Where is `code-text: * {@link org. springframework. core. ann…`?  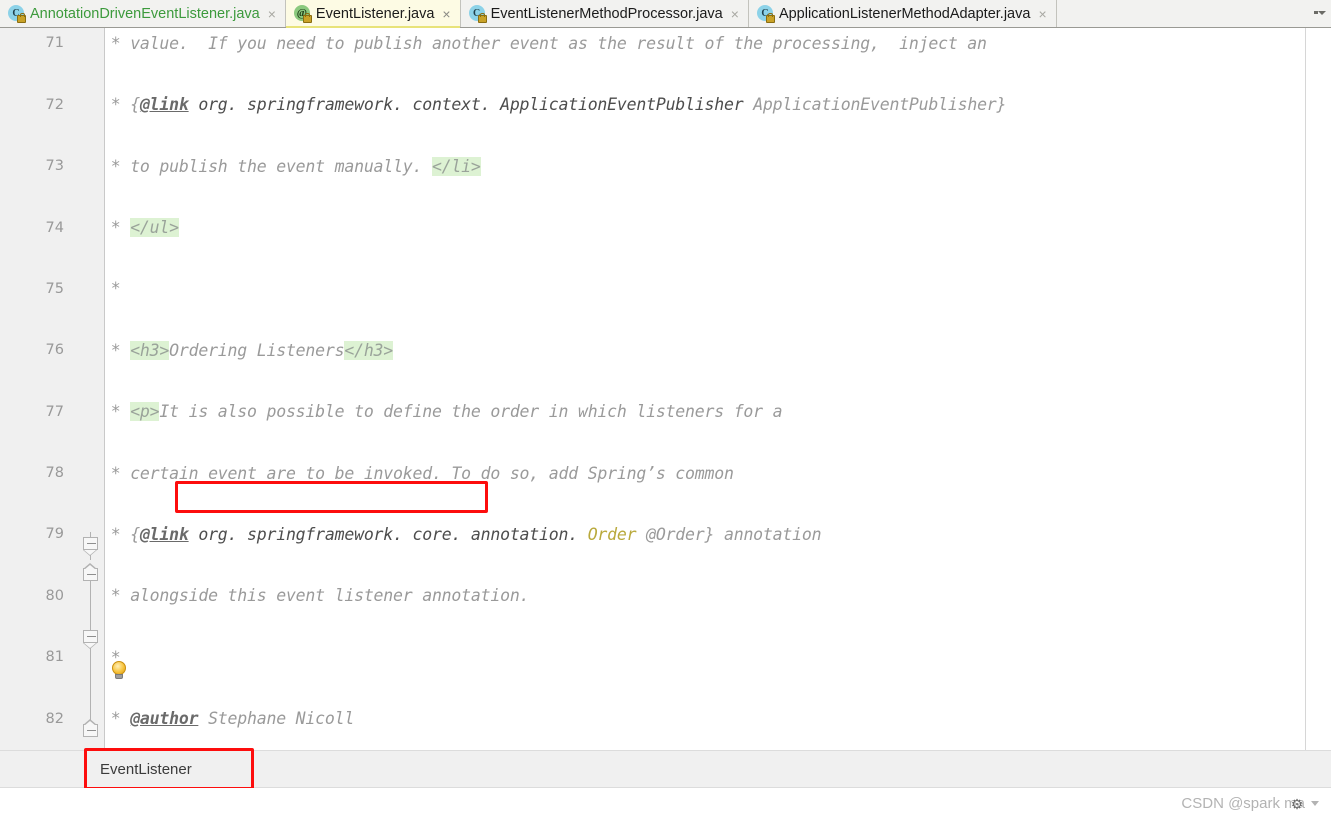 code-text: * {@link org. springframework. core. ann… is located at coordinates (461, 534).